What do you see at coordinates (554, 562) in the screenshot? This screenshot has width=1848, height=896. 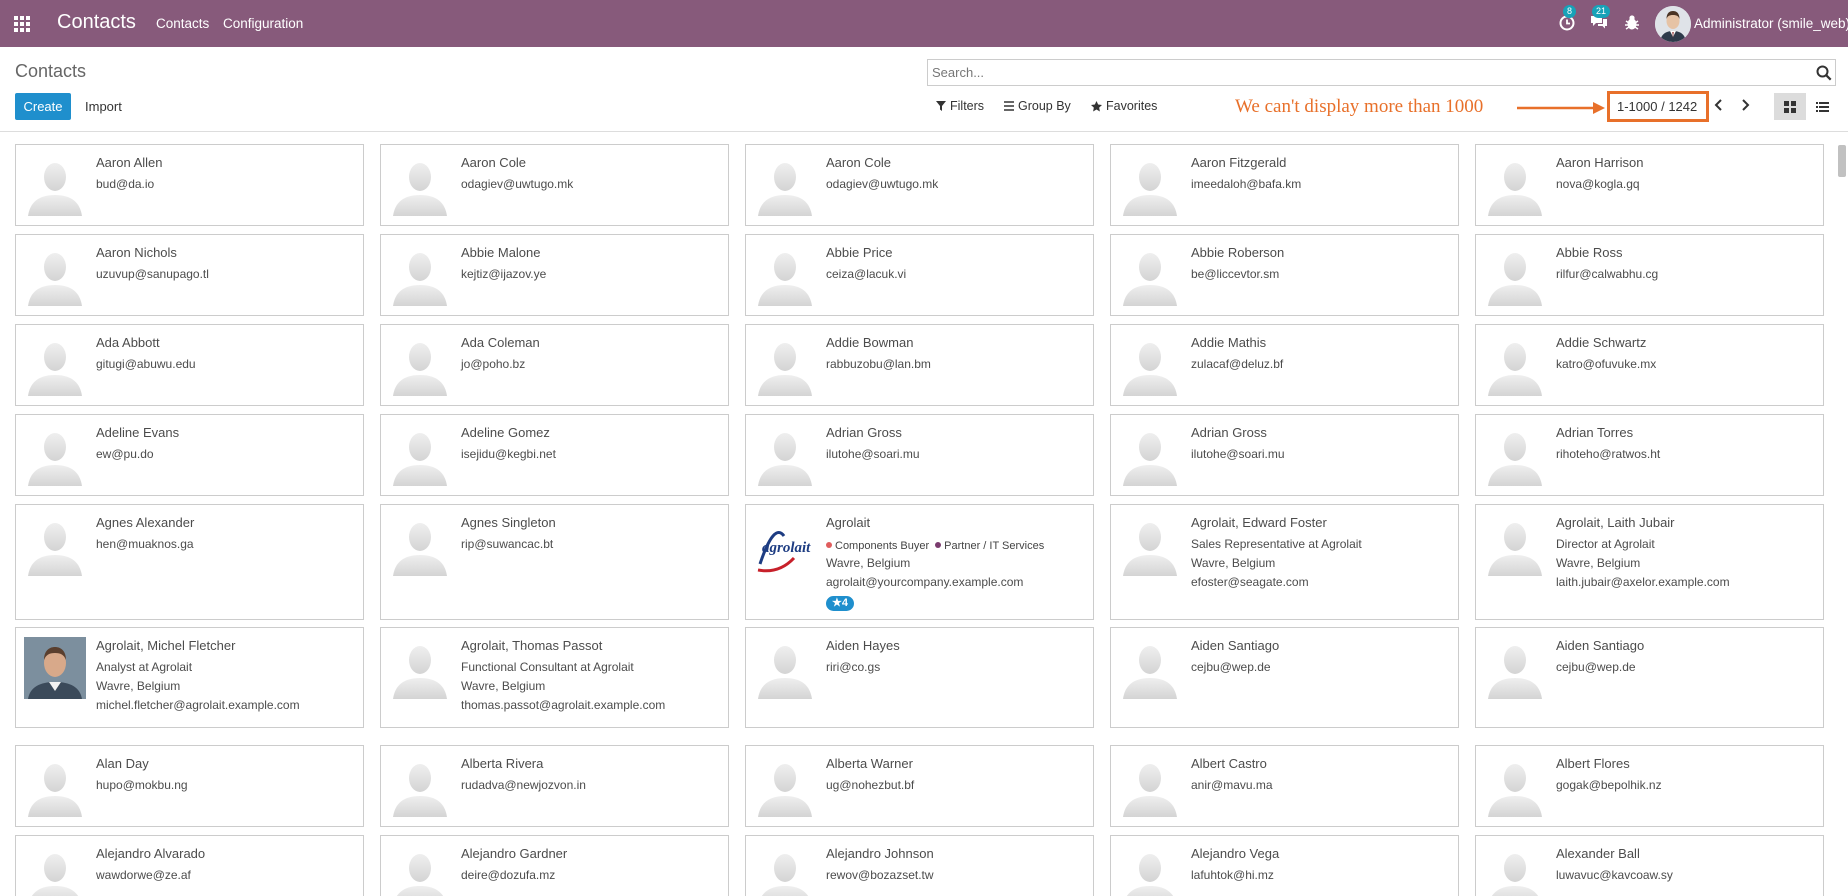 I see `contact-card: Agnes Singleton rip@suwancac.bt` at bounding box center [554, 562].